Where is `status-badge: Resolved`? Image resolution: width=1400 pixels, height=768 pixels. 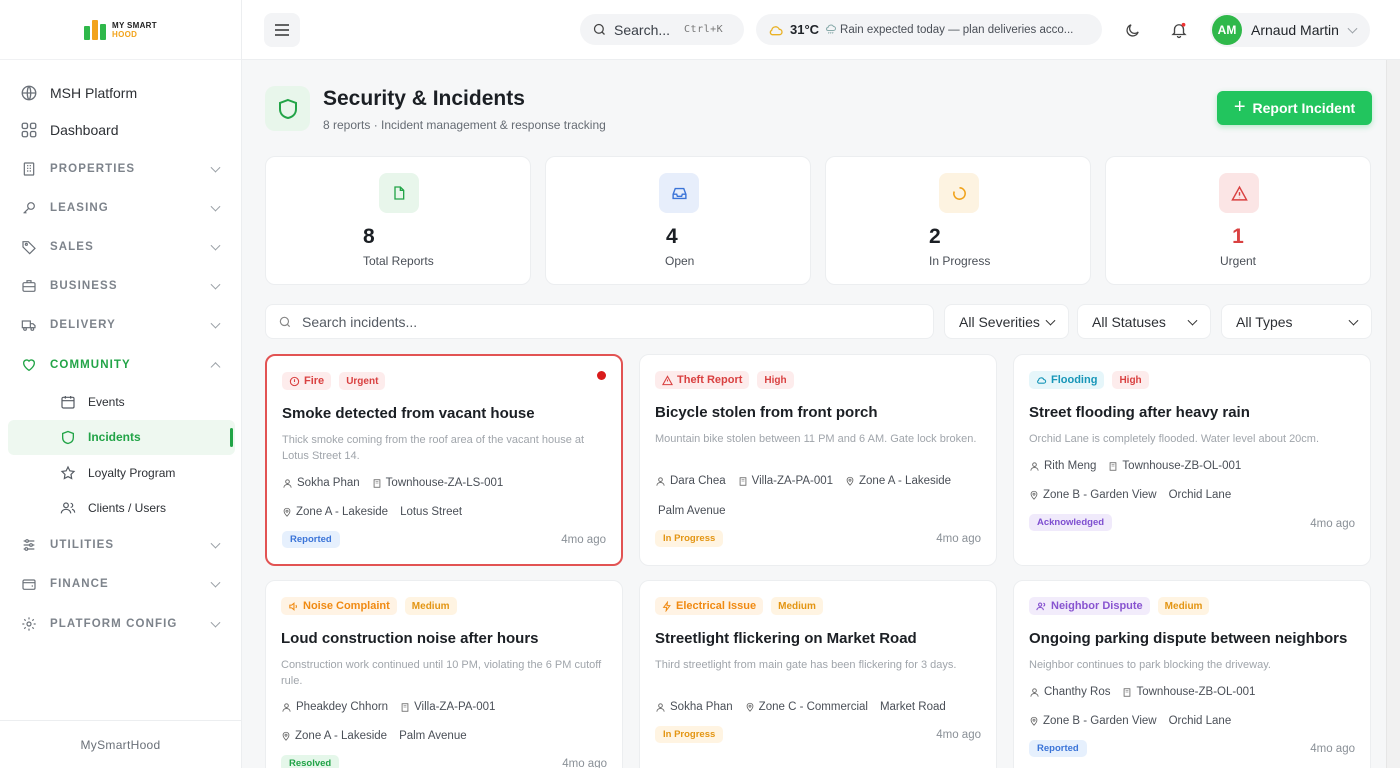
status-badge: Resolved is located at coordinates (310, 761).